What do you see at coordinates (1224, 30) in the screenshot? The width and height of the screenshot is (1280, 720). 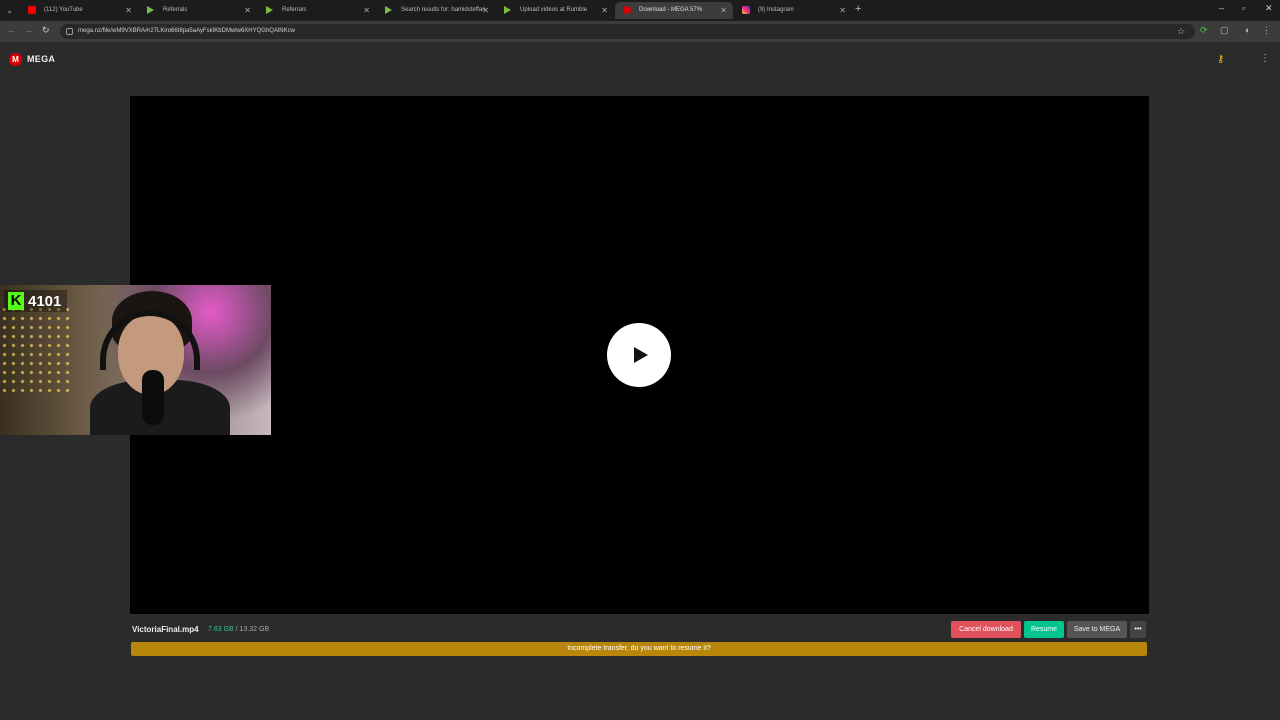 I see `extensions-puzzle-icon: ▢` at bounding box center [1224, 30].